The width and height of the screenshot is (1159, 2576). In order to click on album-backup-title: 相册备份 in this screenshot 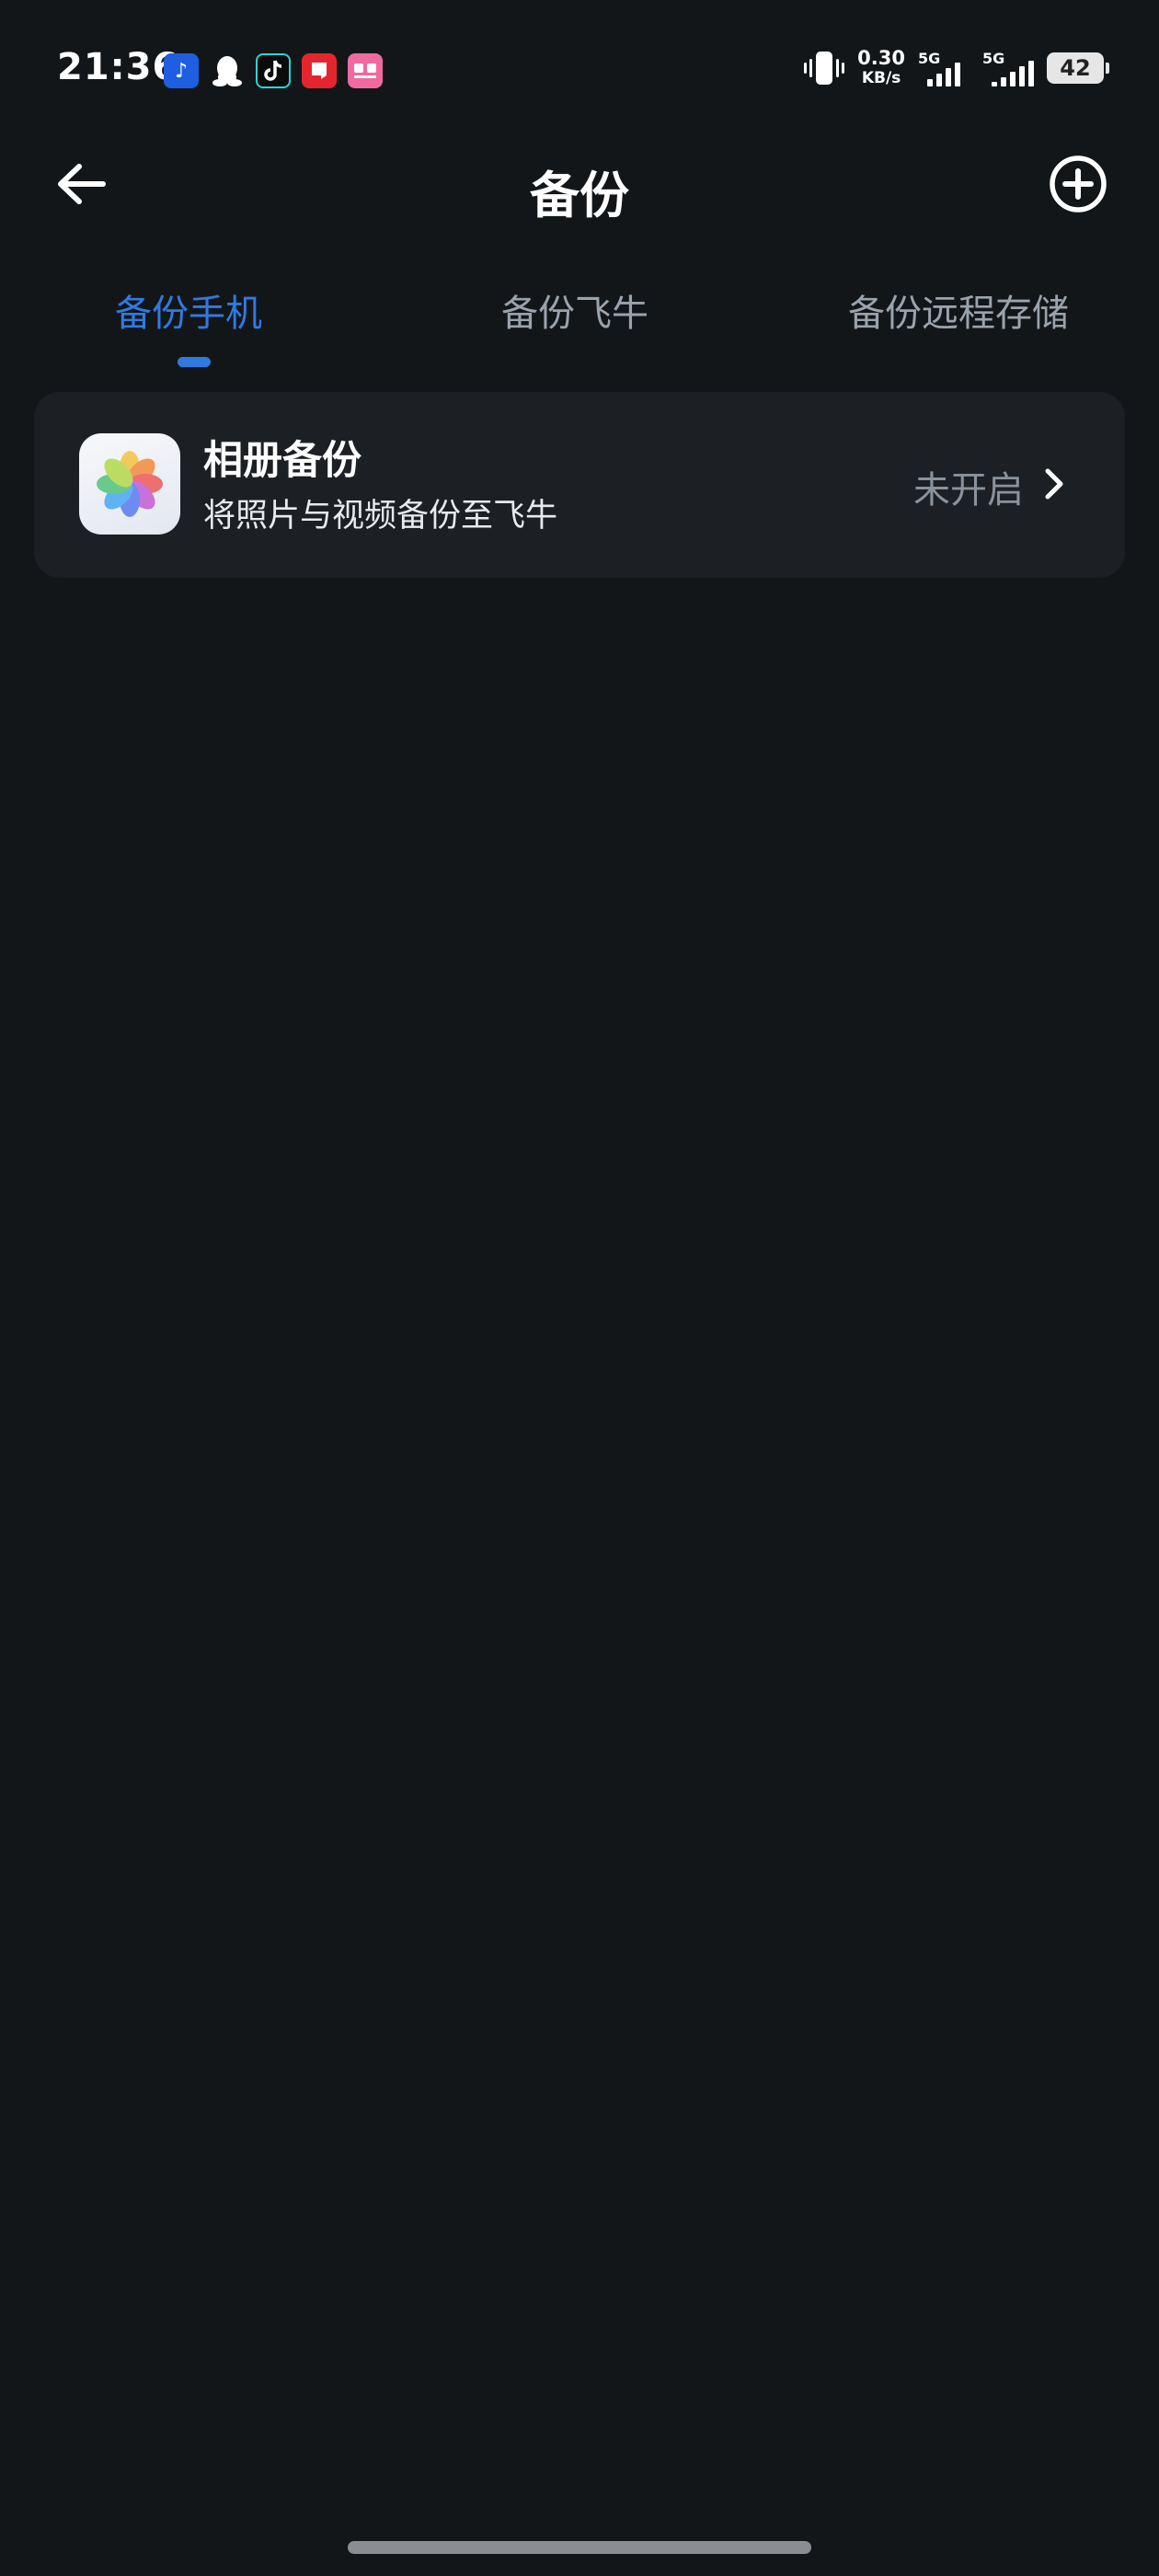, I will do `click(282, 461)`.